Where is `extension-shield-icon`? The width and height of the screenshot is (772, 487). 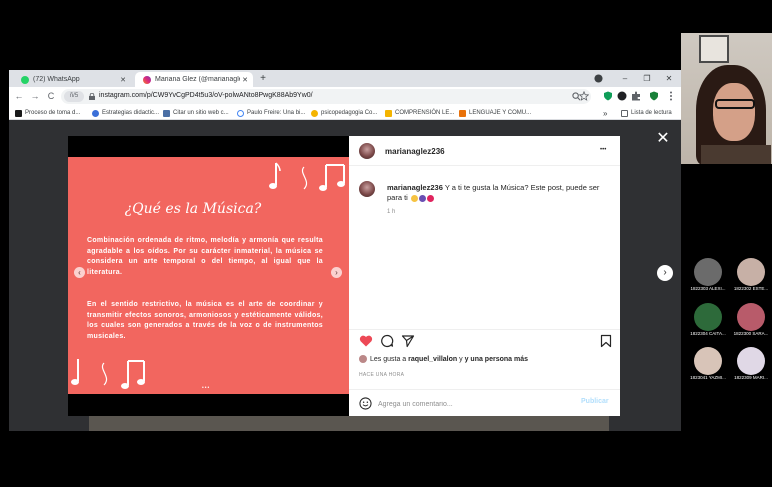 extension-shield-icon is located at coordinates (608, 96).